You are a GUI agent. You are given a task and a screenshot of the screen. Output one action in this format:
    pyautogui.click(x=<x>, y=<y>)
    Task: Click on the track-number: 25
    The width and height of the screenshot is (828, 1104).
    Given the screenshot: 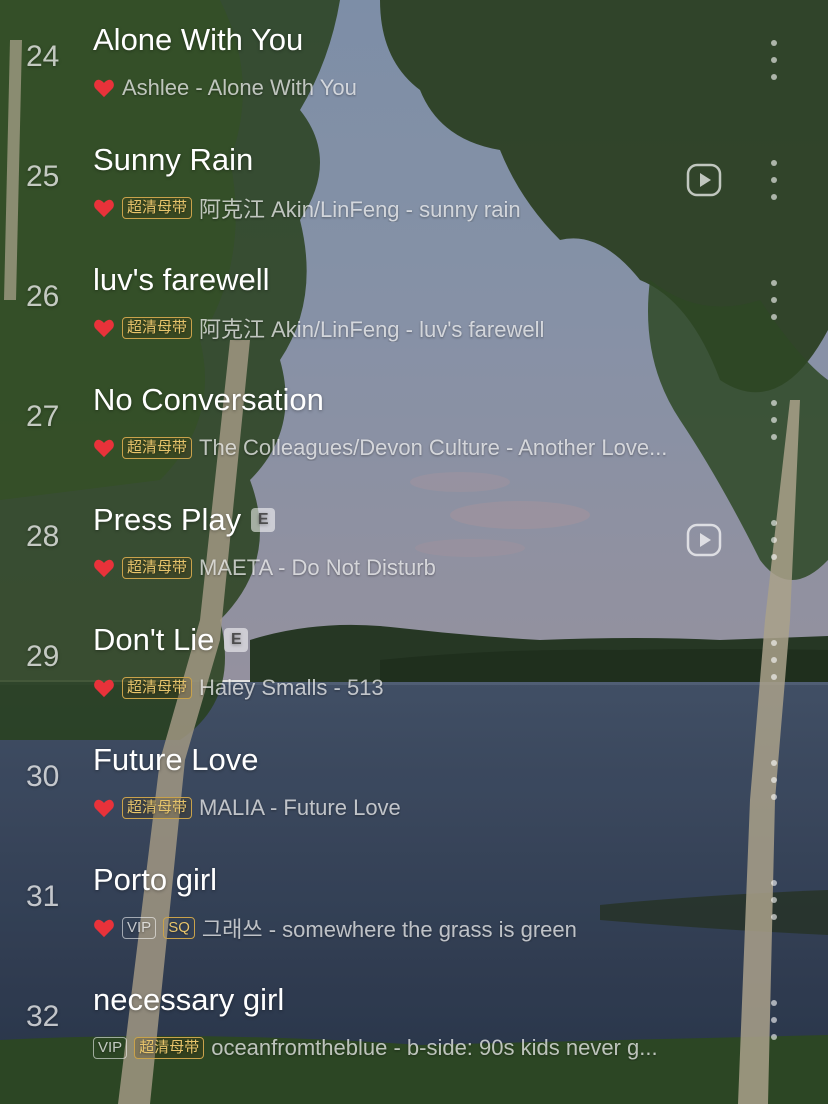 What is the action you would take?
    pyautogui.click(x=43, y=176)
    